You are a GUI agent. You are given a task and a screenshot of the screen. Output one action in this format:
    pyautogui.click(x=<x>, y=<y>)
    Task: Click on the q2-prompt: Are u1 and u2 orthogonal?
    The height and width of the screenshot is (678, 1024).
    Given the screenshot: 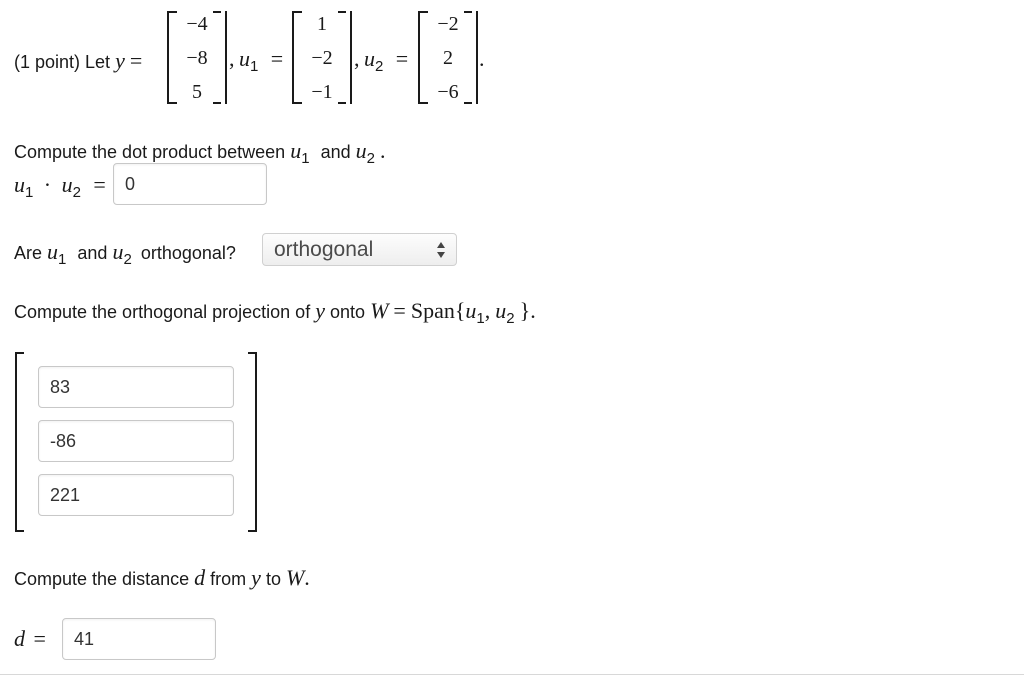 What is the action you would take?
    pyautogui.click(x=125, y=253)
    